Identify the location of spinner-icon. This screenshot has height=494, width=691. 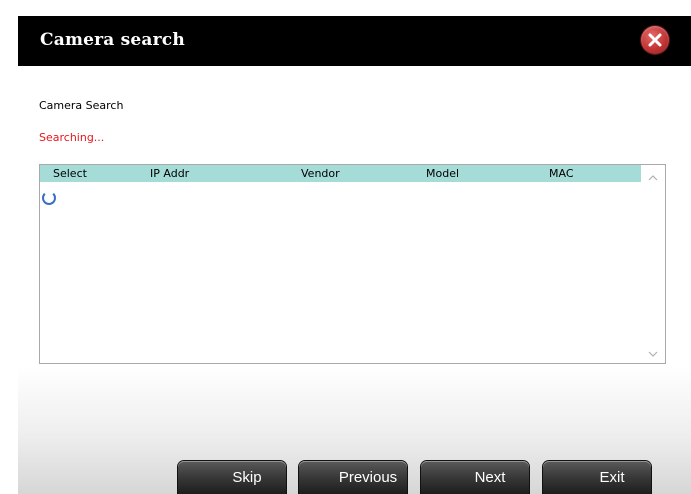
(49, 198).